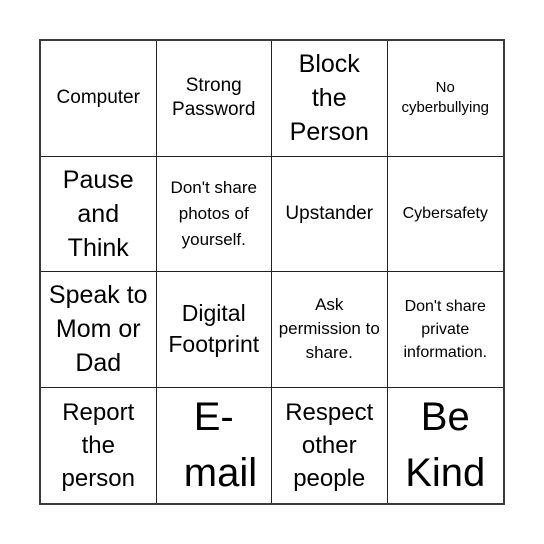 The width and height of the screenshot is (544, 544). Describe the element at coordinates (445, 330) in the screenshot. I see `bingo-cell: Don't share private information.` at that location.